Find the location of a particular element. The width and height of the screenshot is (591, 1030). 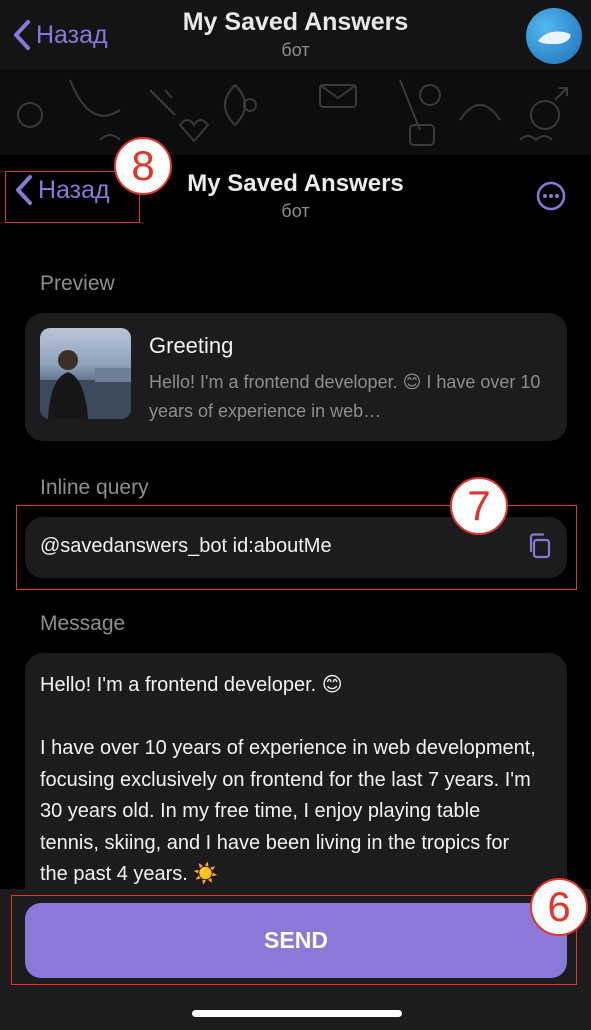

preview-title: Greeting is located at coordinates (191, 345).